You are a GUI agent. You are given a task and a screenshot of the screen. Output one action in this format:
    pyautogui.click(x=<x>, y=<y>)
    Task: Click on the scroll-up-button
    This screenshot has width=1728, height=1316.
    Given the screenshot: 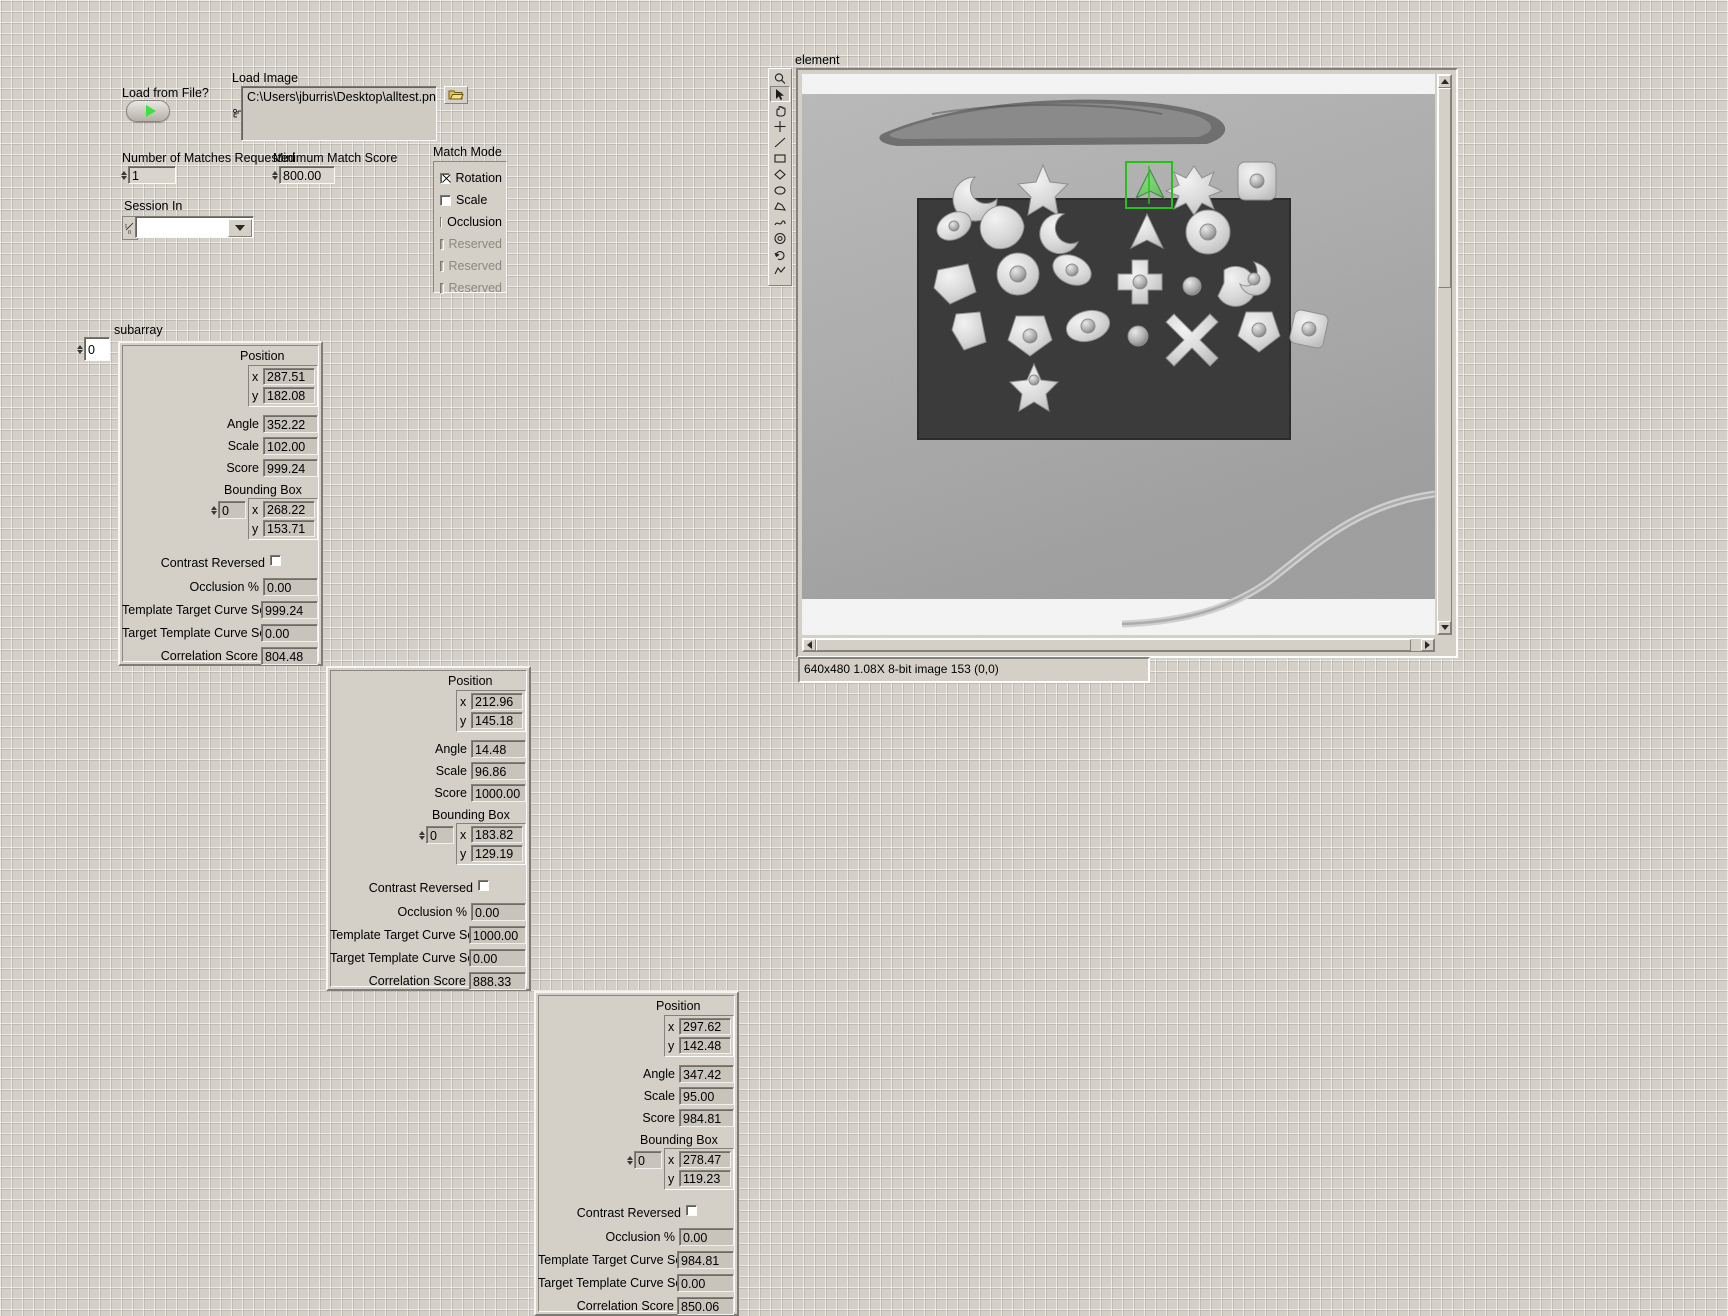 What is the action you would take?
    pyautogui.click(x=1444, y=81)
    